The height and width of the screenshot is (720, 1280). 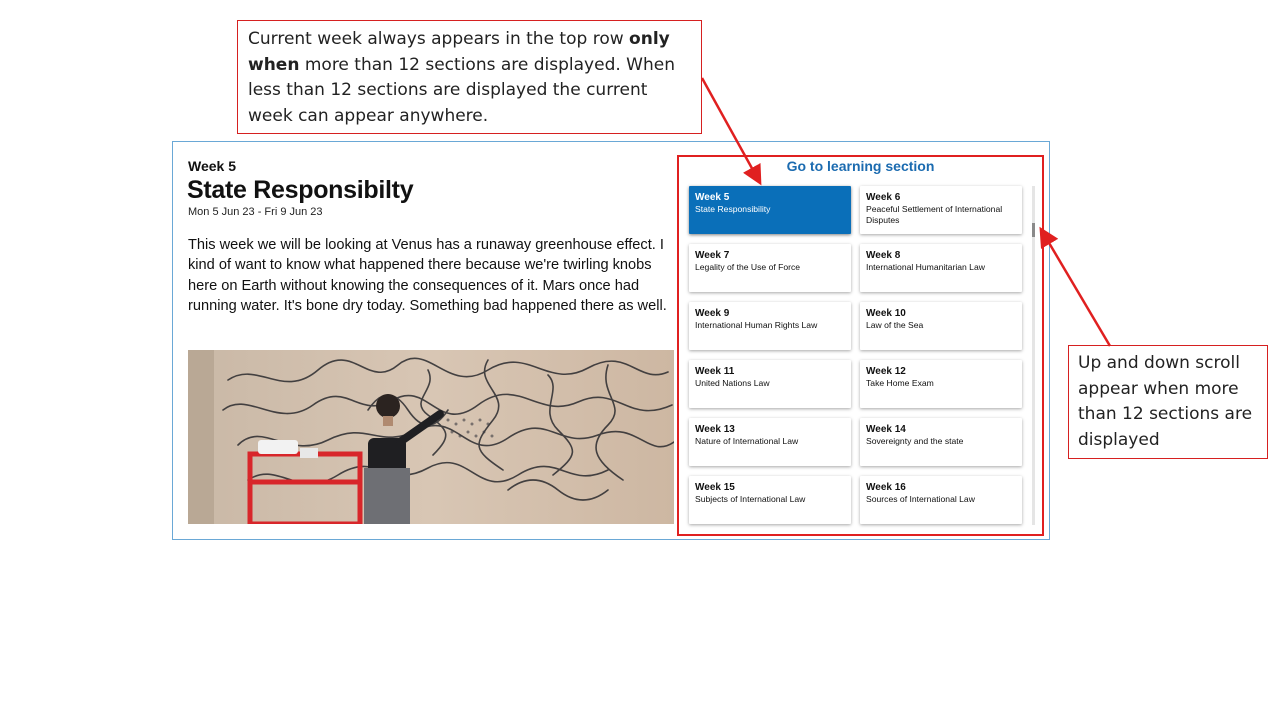 What do you see at coordinates (860, 166) in the screenshot?
I see `learning-section-title: Go to learning section` at bounding box center [860, 166].